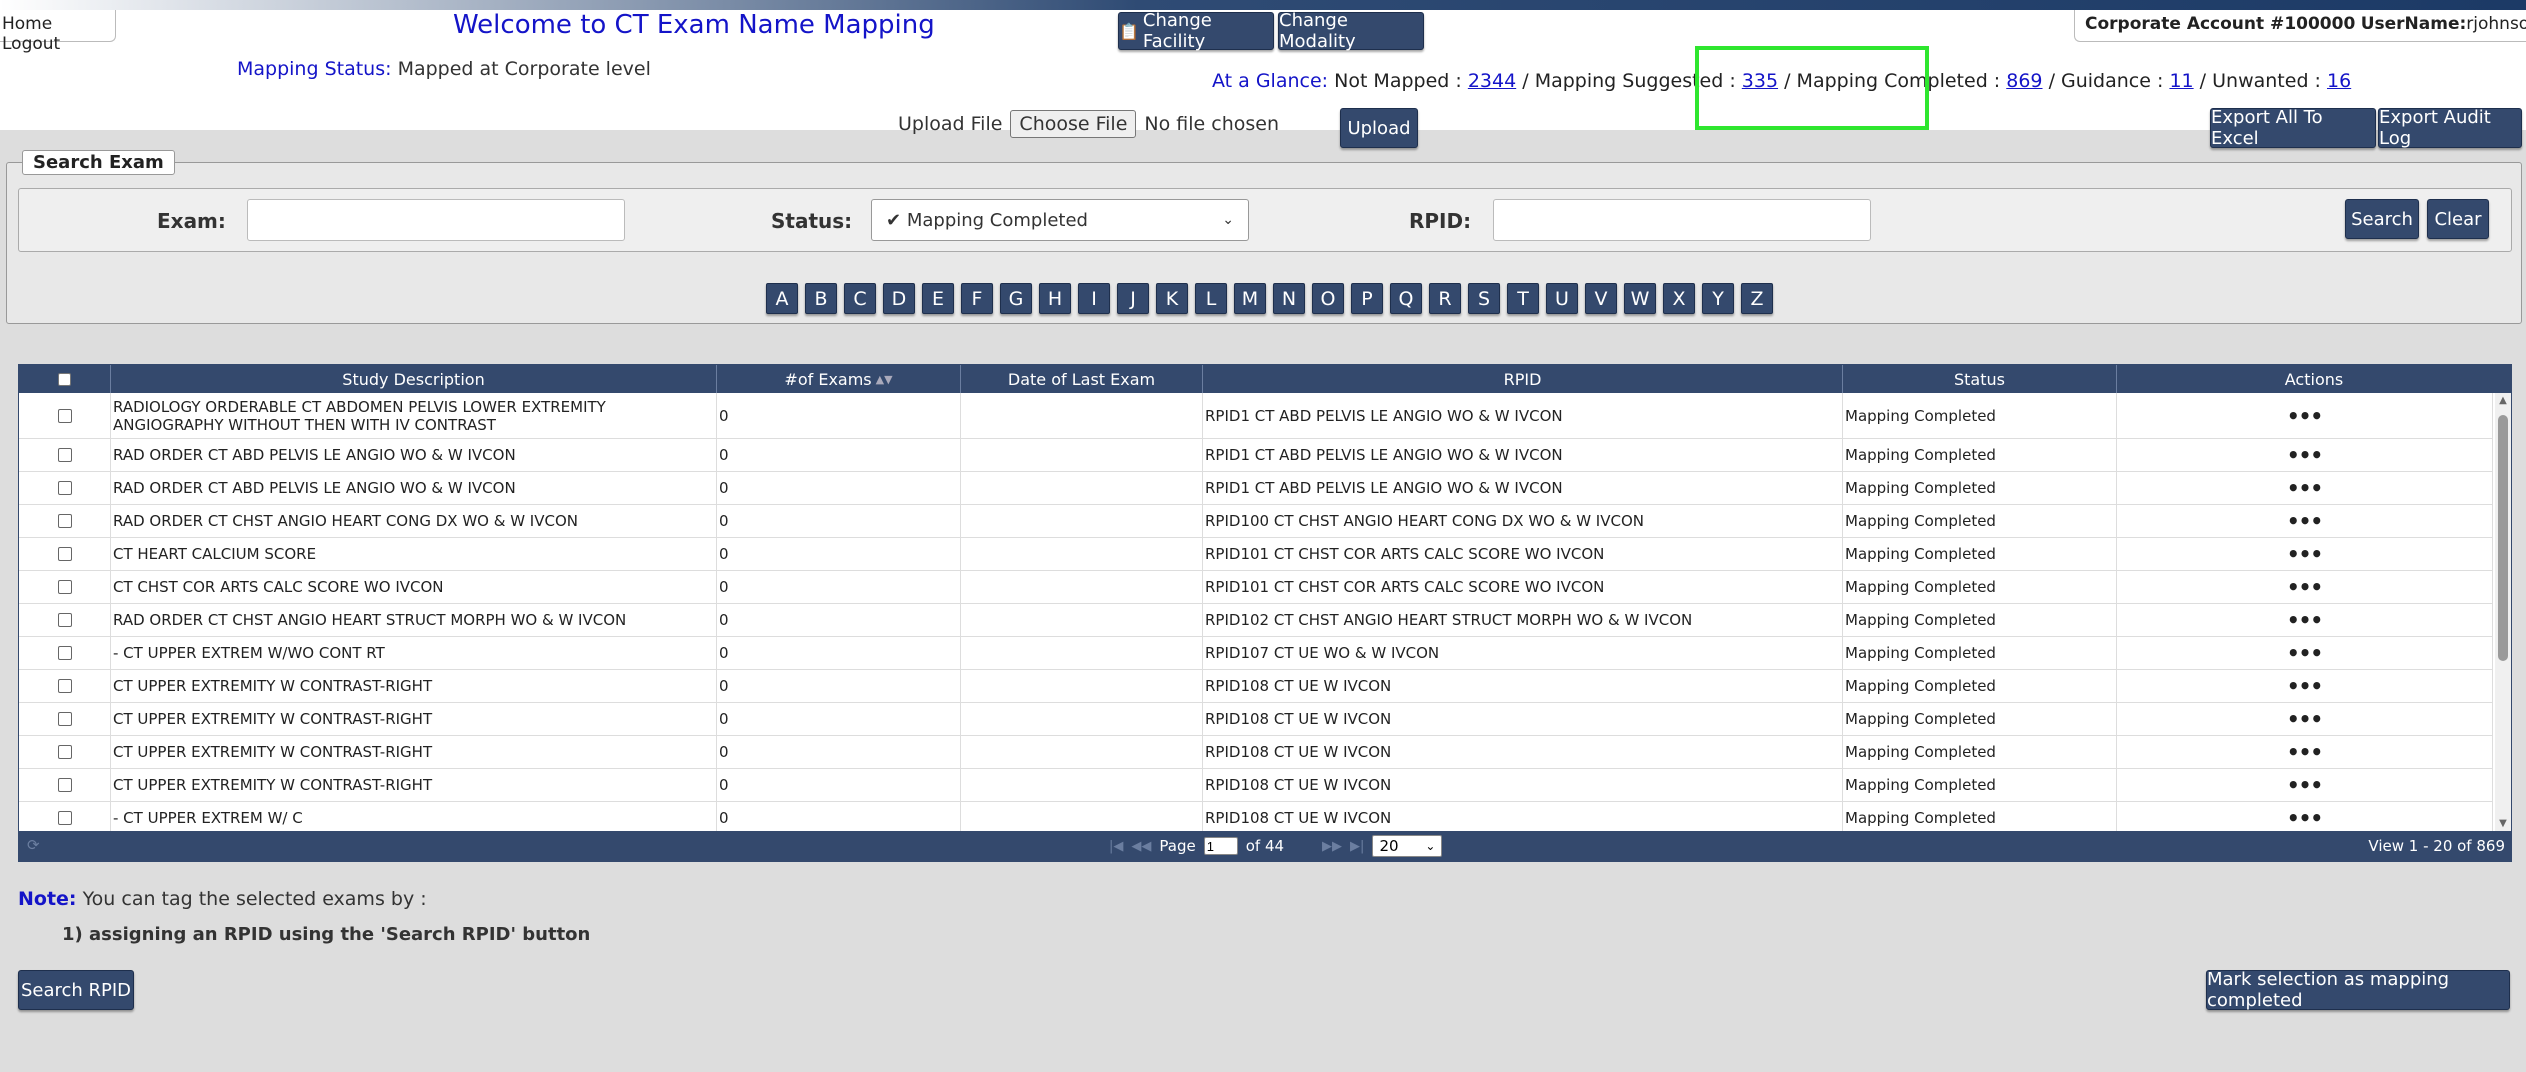 This screenshot has height=1072, width=2526. What do you see at coordinates (76, 990) in the screenshot?
I see `search-rpid-button: Search RPID` at bounding box center [76, 990].